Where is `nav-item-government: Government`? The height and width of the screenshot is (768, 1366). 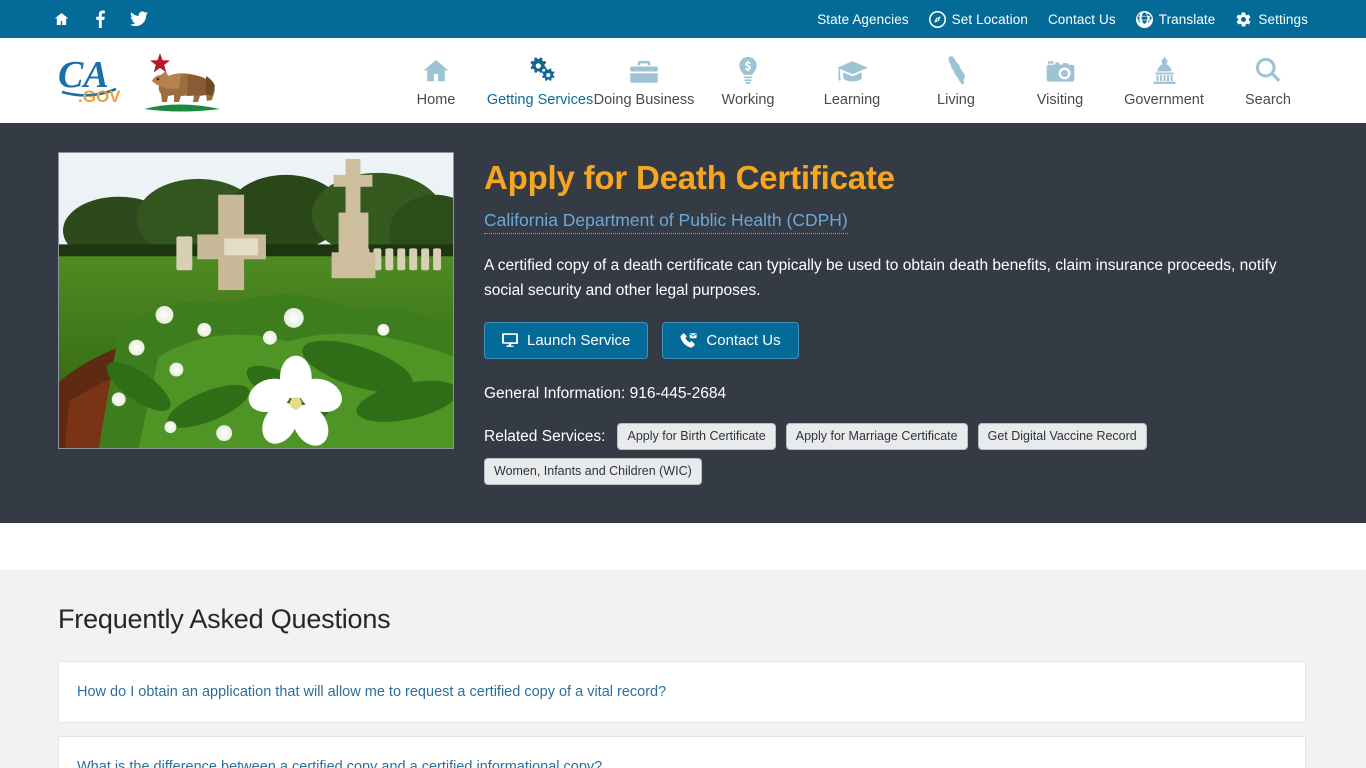 nav-item-government: Government is located at coordinates (1164, 81).